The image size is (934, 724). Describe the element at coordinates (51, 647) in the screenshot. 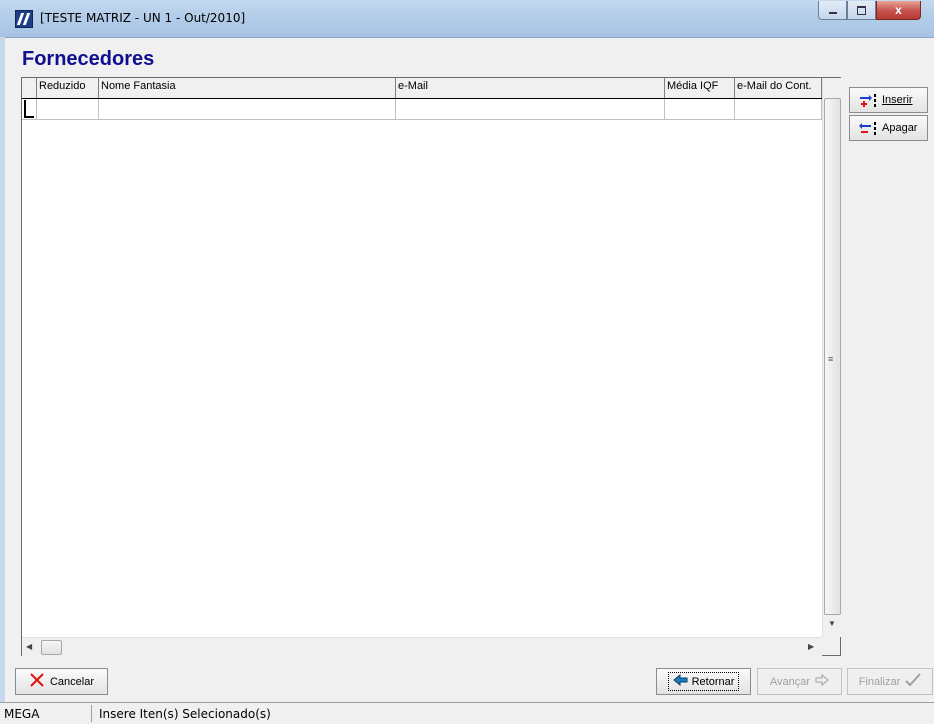

I see `horizontal-scroll-thumb` at that location.